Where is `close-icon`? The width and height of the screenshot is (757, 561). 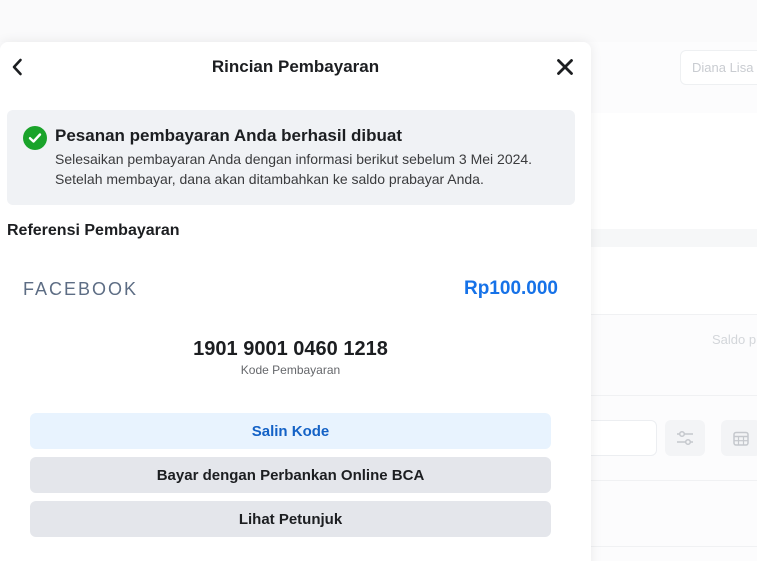
close-icon is located at coordinates (565, 67).